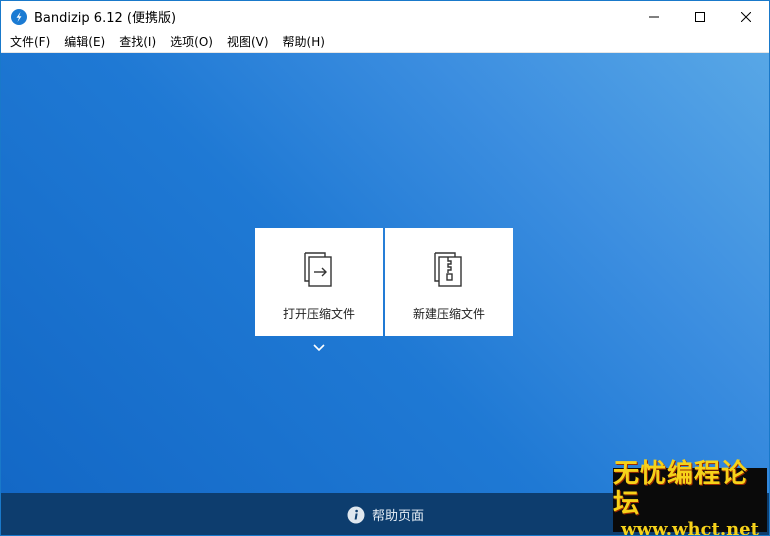 Image resolution: width=770 pixels, height=536 pixels. I want to click on bandizip-logo-icon, so click(19, 16).